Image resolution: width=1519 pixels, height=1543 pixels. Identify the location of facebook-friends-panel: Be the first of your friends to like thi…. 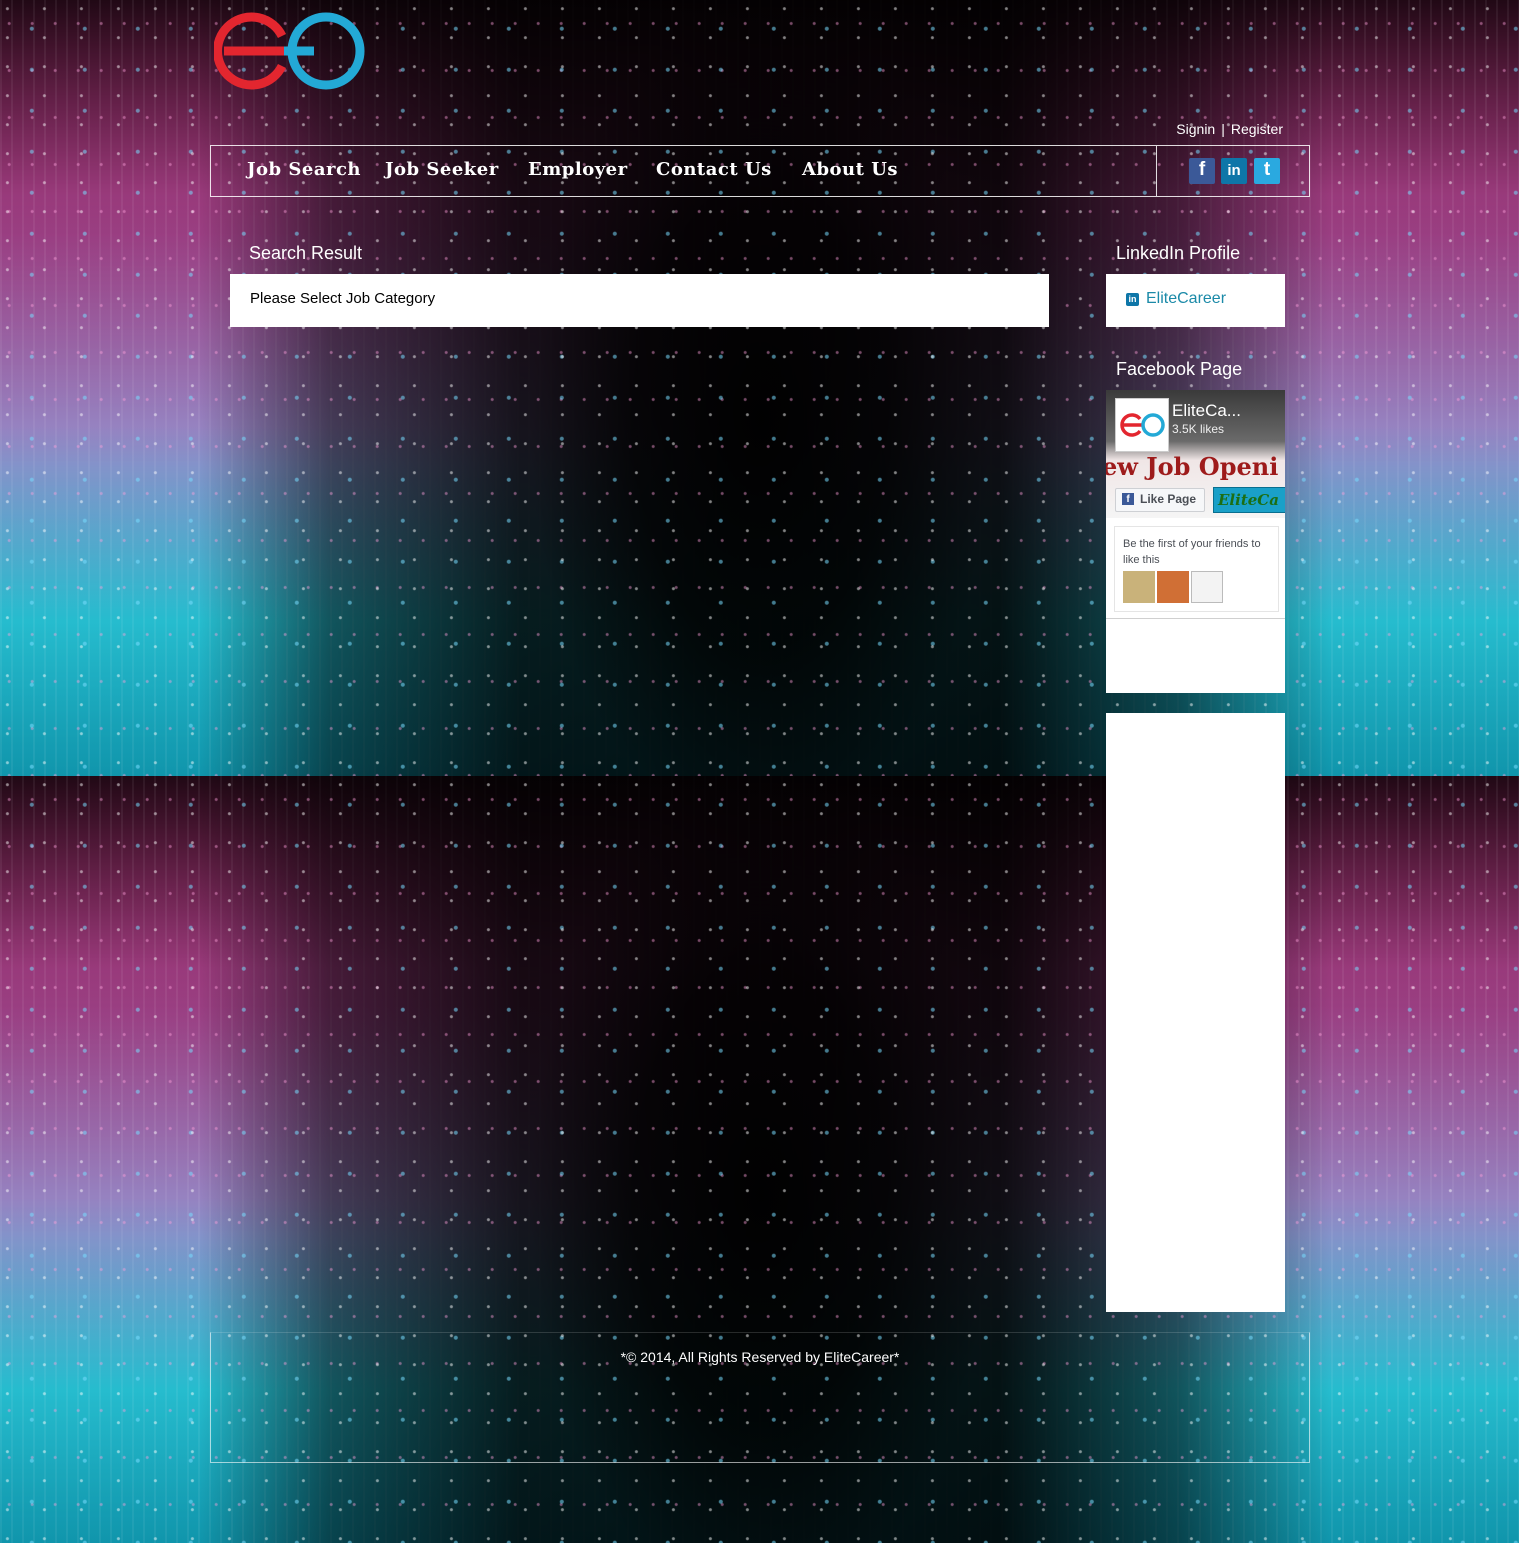
(1196, 569).